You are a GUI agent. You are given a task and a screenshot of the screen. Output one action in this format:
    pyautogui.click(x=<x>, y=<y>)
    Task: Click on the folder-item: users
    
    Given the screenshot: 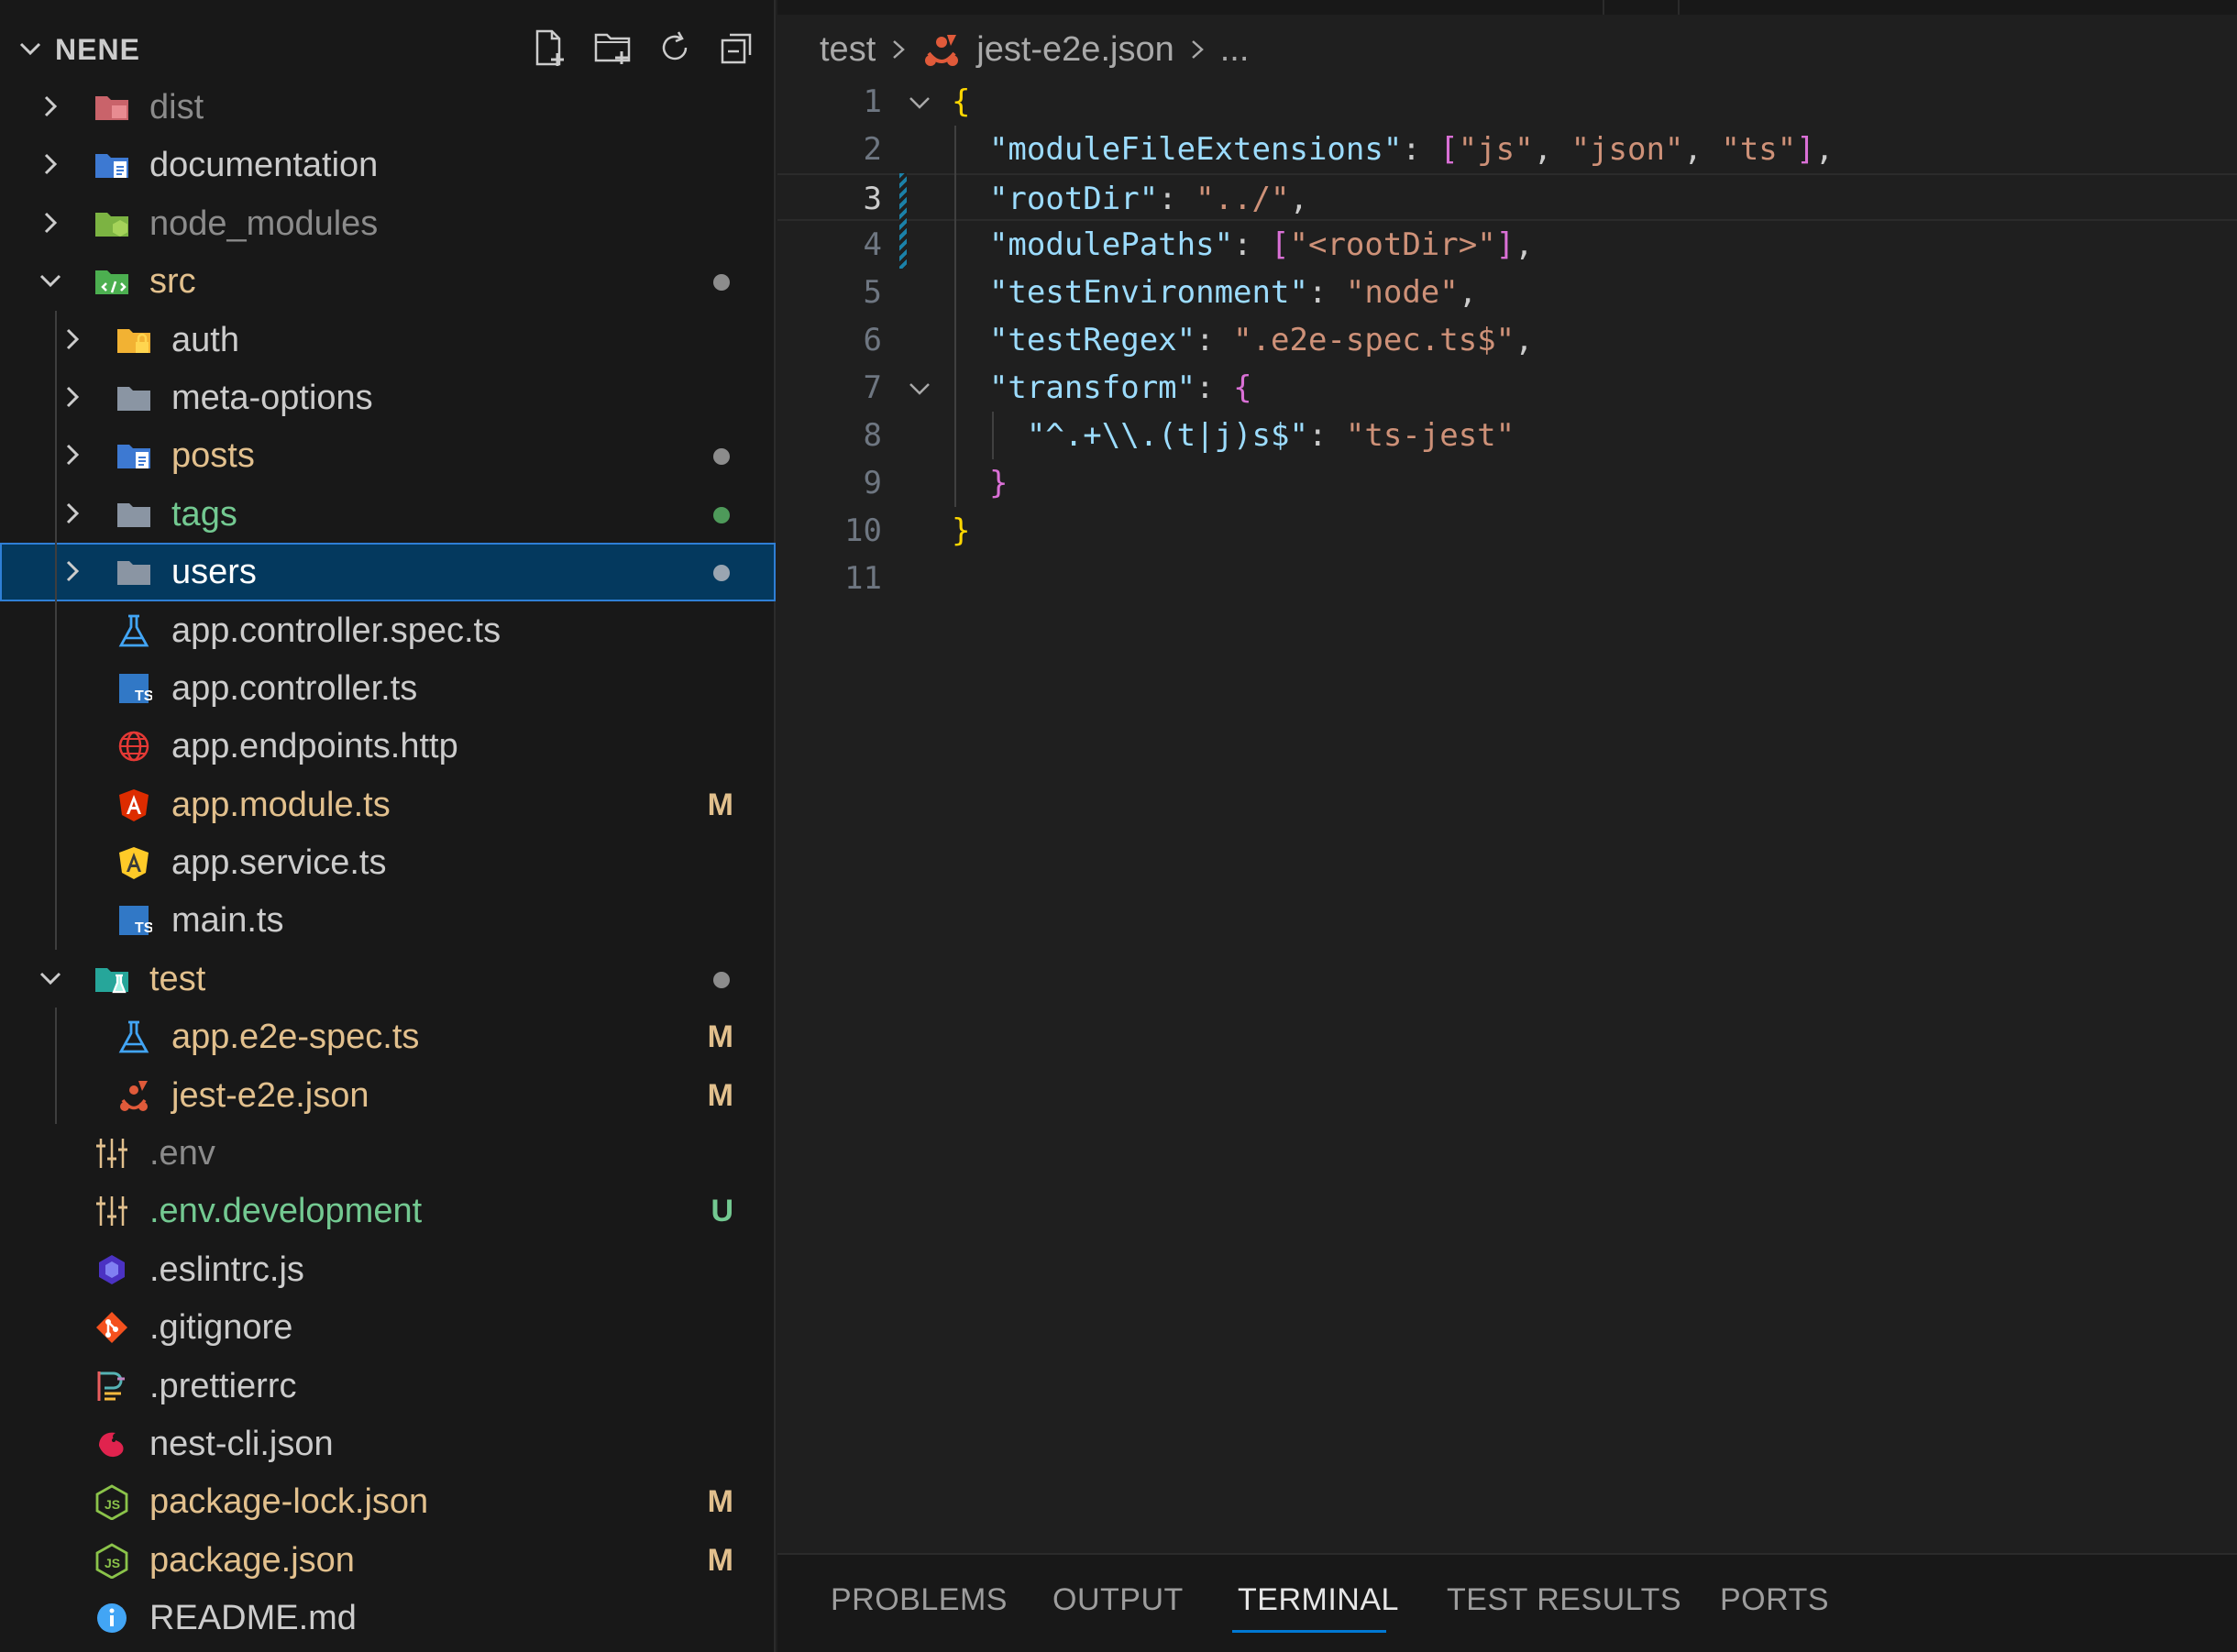 What is the action you would take?
    pyautogui.click(x=388, y=572)
    